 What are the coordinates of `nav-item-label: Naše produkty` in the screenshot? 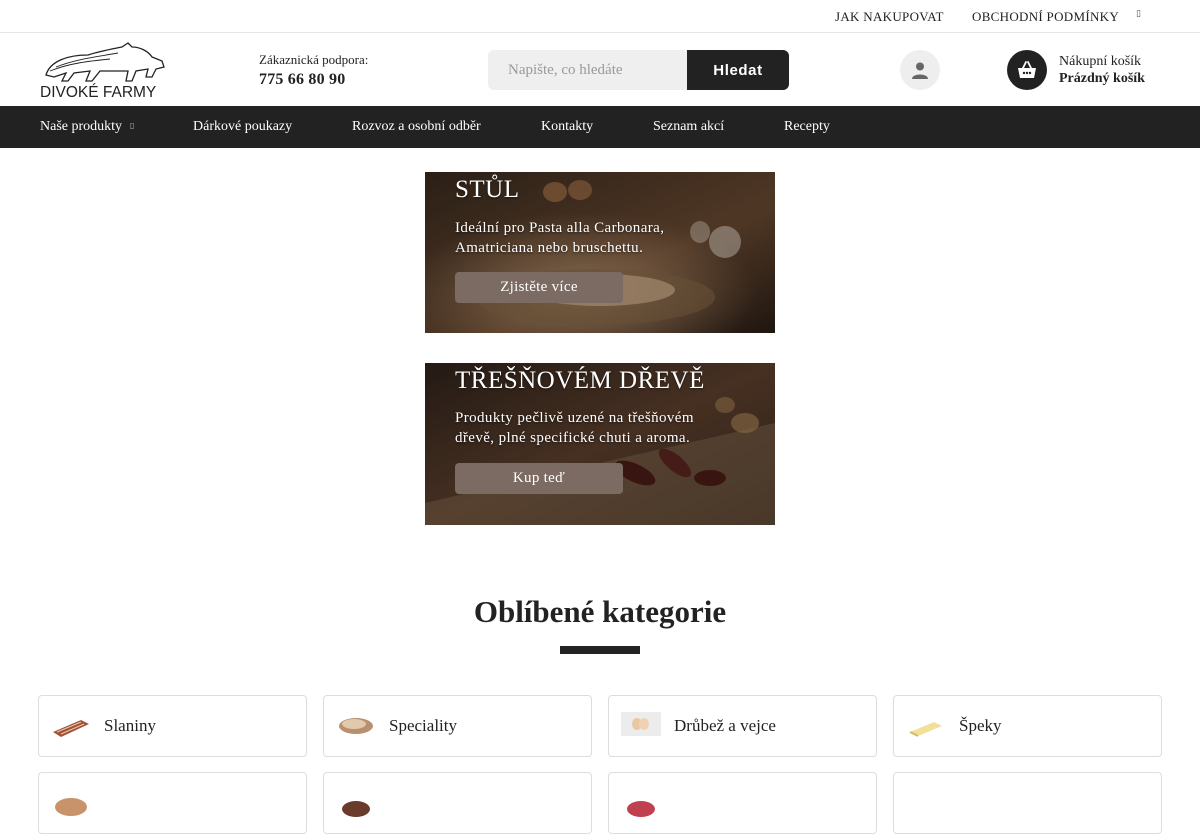 It's located at (81, 126).